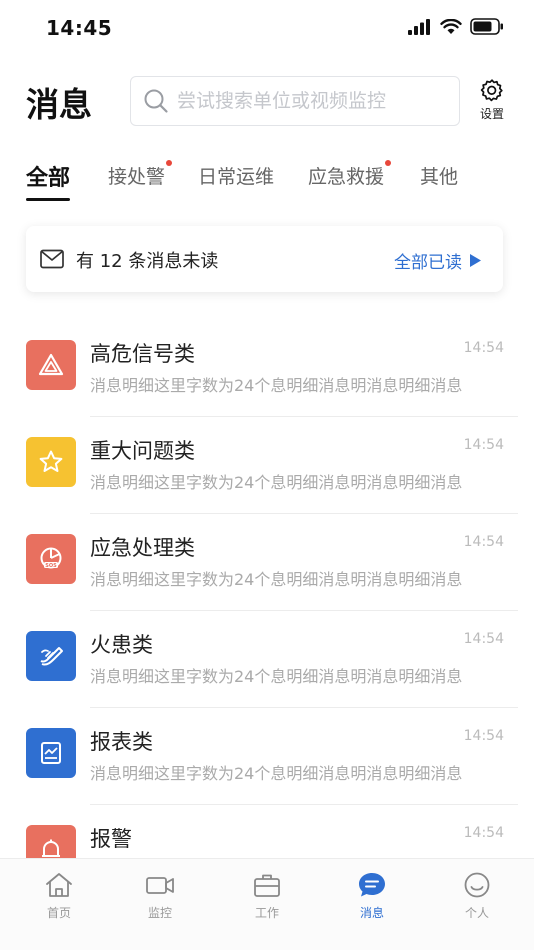 The image size is (534, 950). I want to click on tab-label: 其他, so click(439, 177).